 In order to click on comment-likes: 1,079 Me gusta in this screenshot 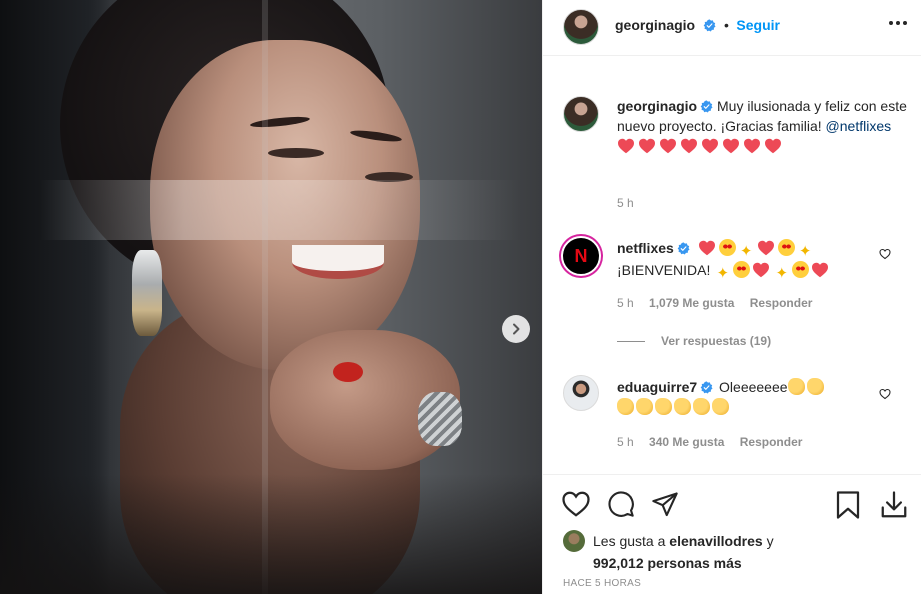, I will do `click(691, 303)`.